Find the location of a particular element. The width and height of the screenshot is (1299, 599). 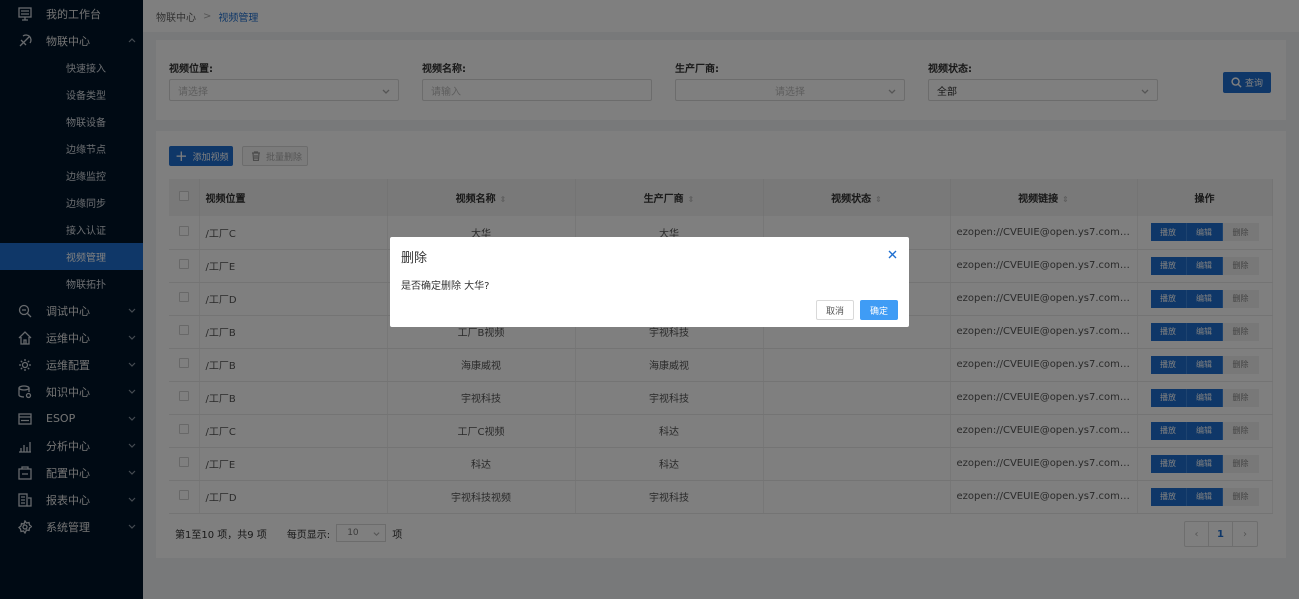

dialog-title: 删除 is located at coordinates (414, 258).